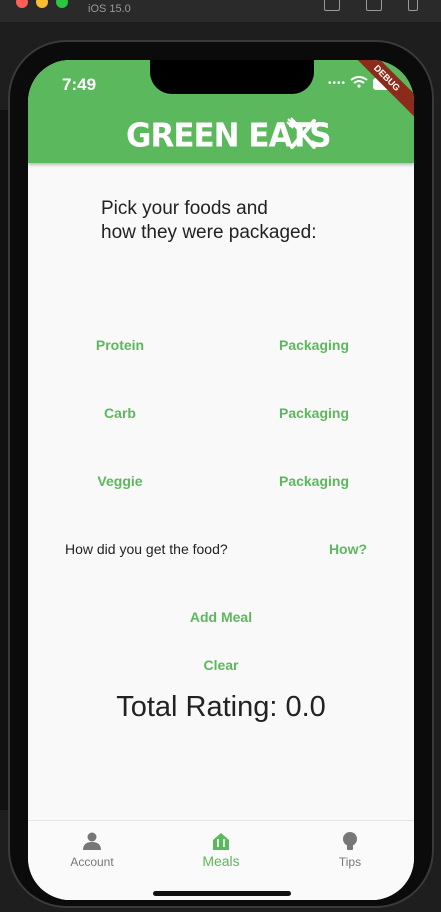  What do you see at coordinates (337, 83) in the screenshot?
I see `cellular-icon: ••••` at bounding box center [337, 83].